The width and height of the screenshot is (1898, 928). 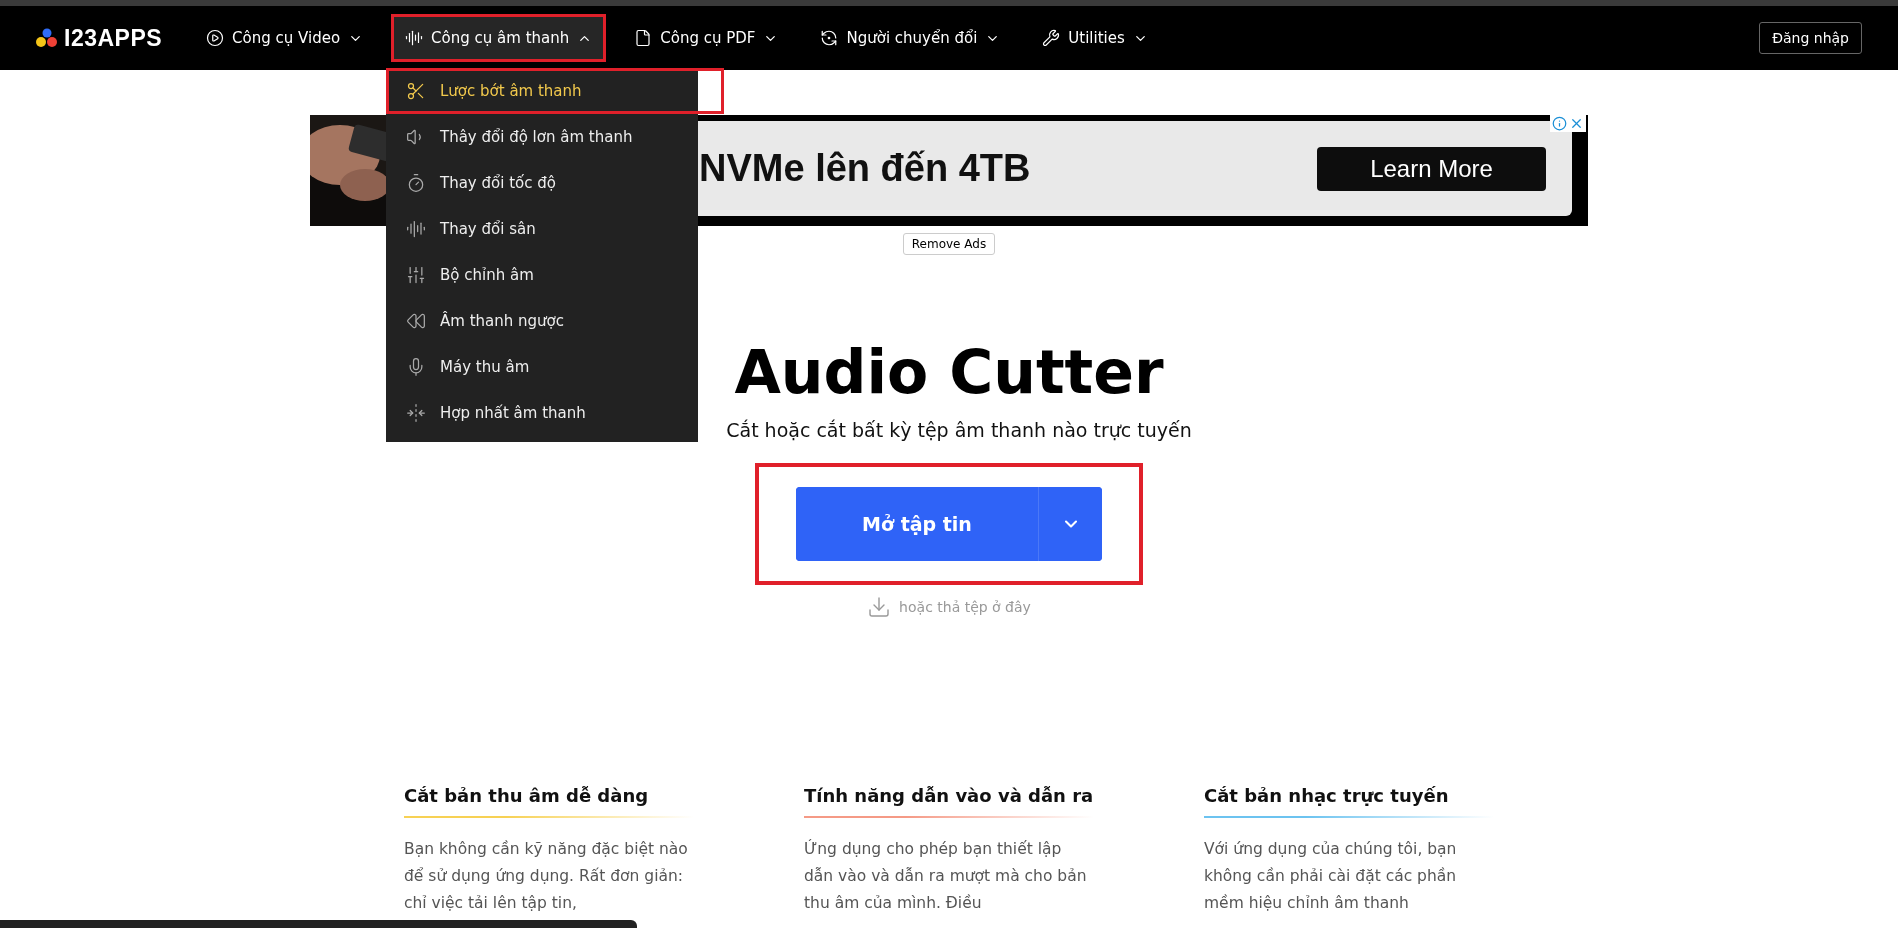 What do you see at coordinates (1327, 796) in the screenshot?
I see `feature-title: Cắt bản nhạc trực tuyến` at bounding box center [1327, 796].